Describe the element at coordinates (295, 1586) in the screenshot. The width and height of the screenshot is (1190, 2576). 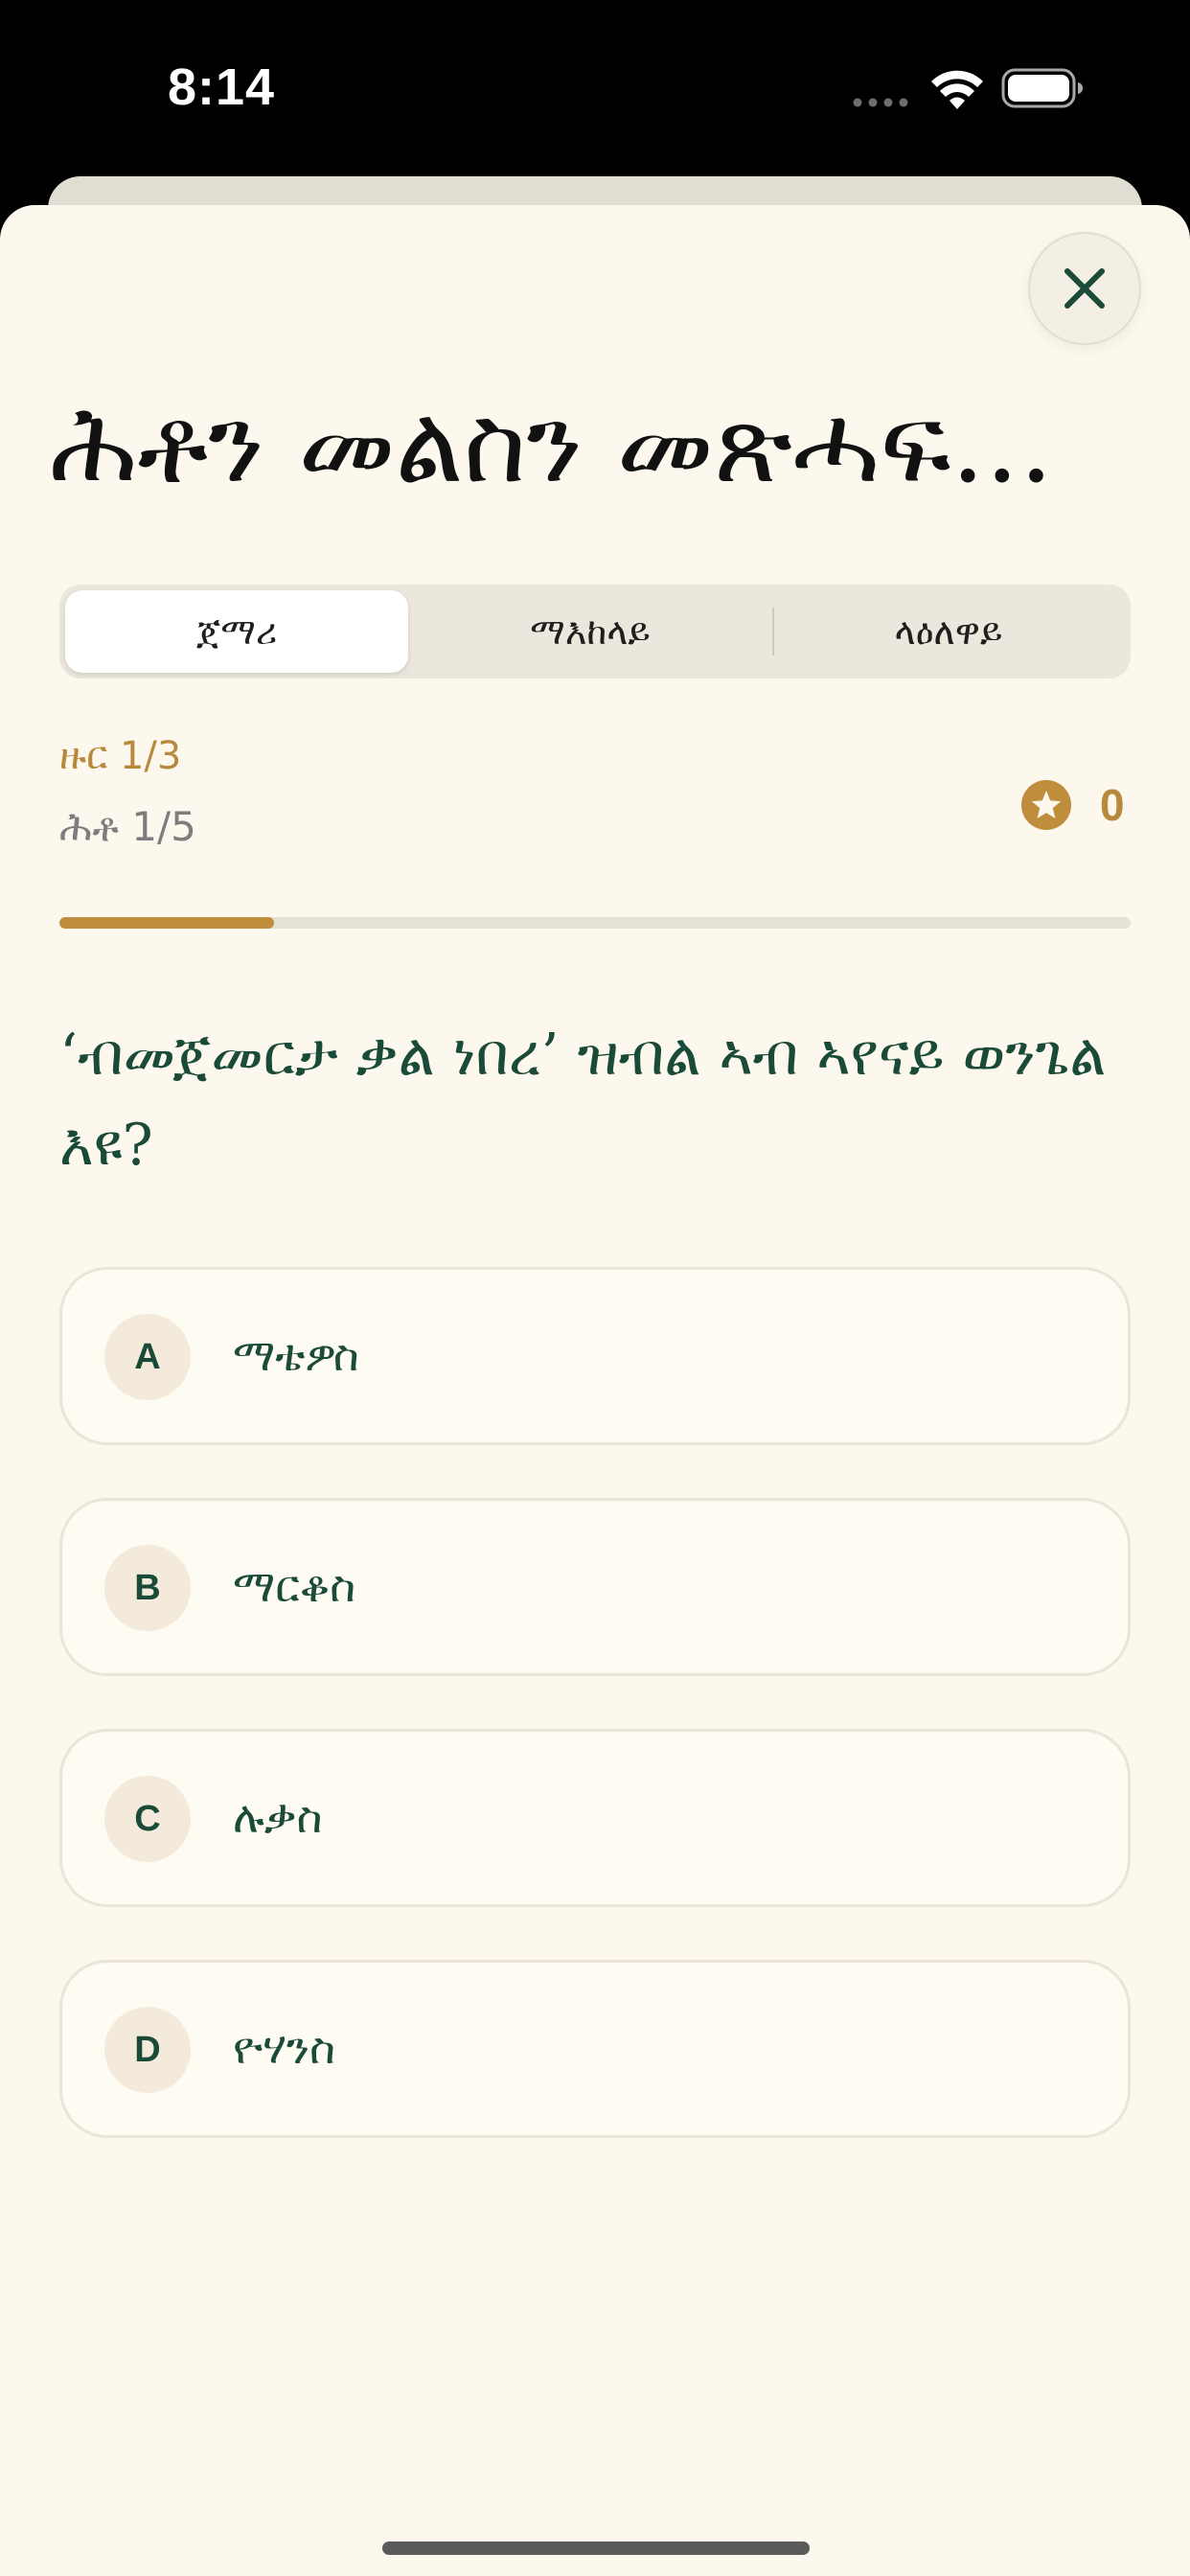
I see `option-text: ማርቆስ` at that location.